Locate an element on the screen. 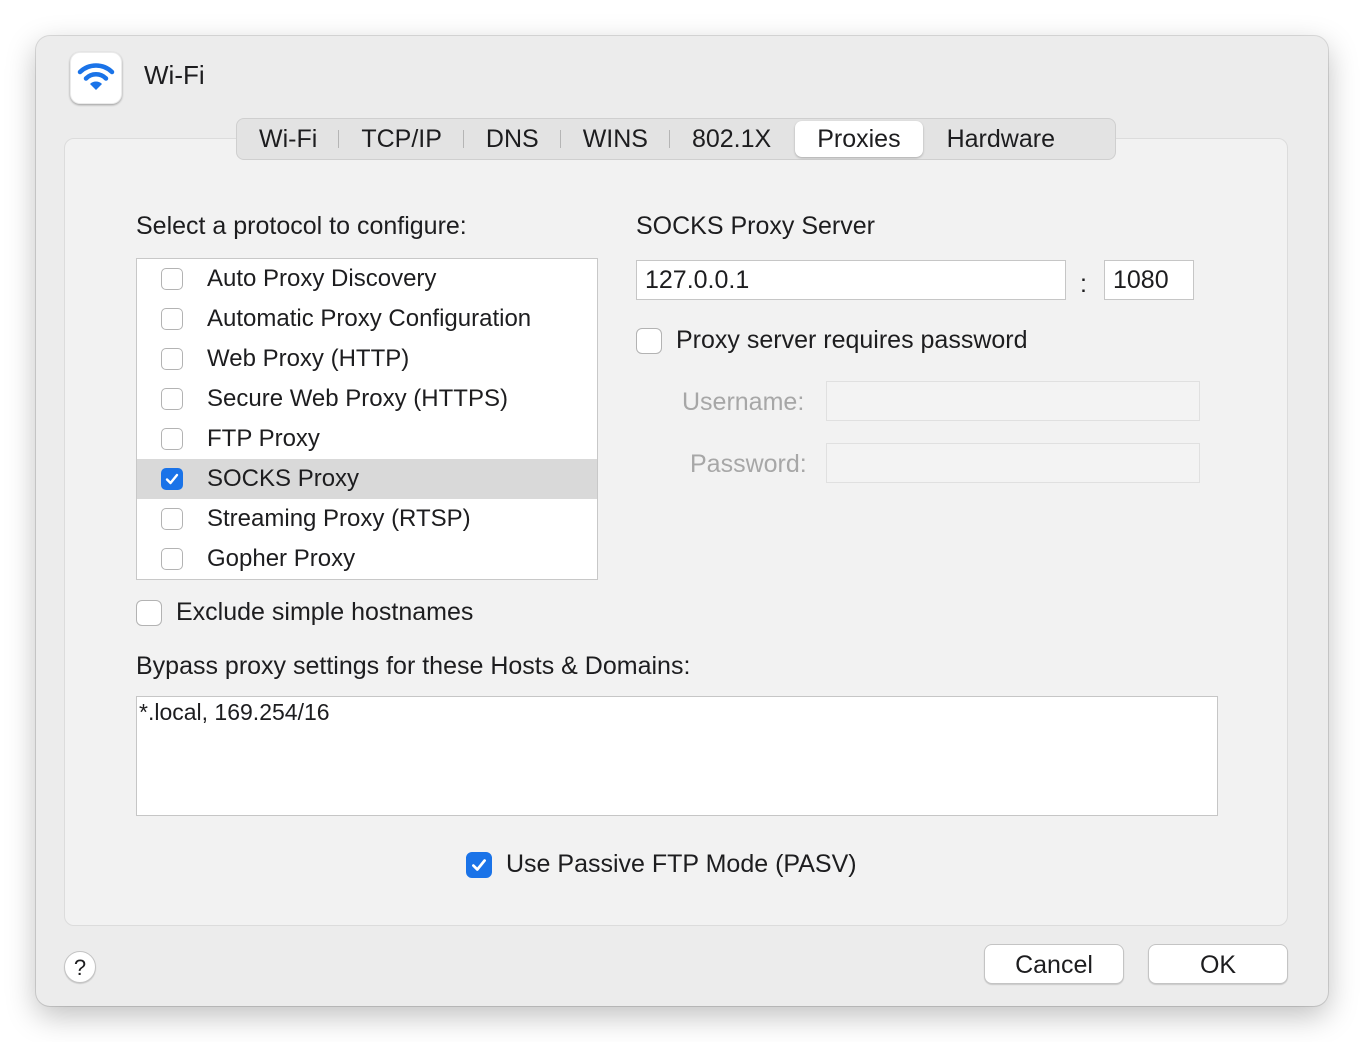 Image resolution: width=1366 pixels, height=1042 pixels. ok-button: OK is located at coordinates (1218, 964).